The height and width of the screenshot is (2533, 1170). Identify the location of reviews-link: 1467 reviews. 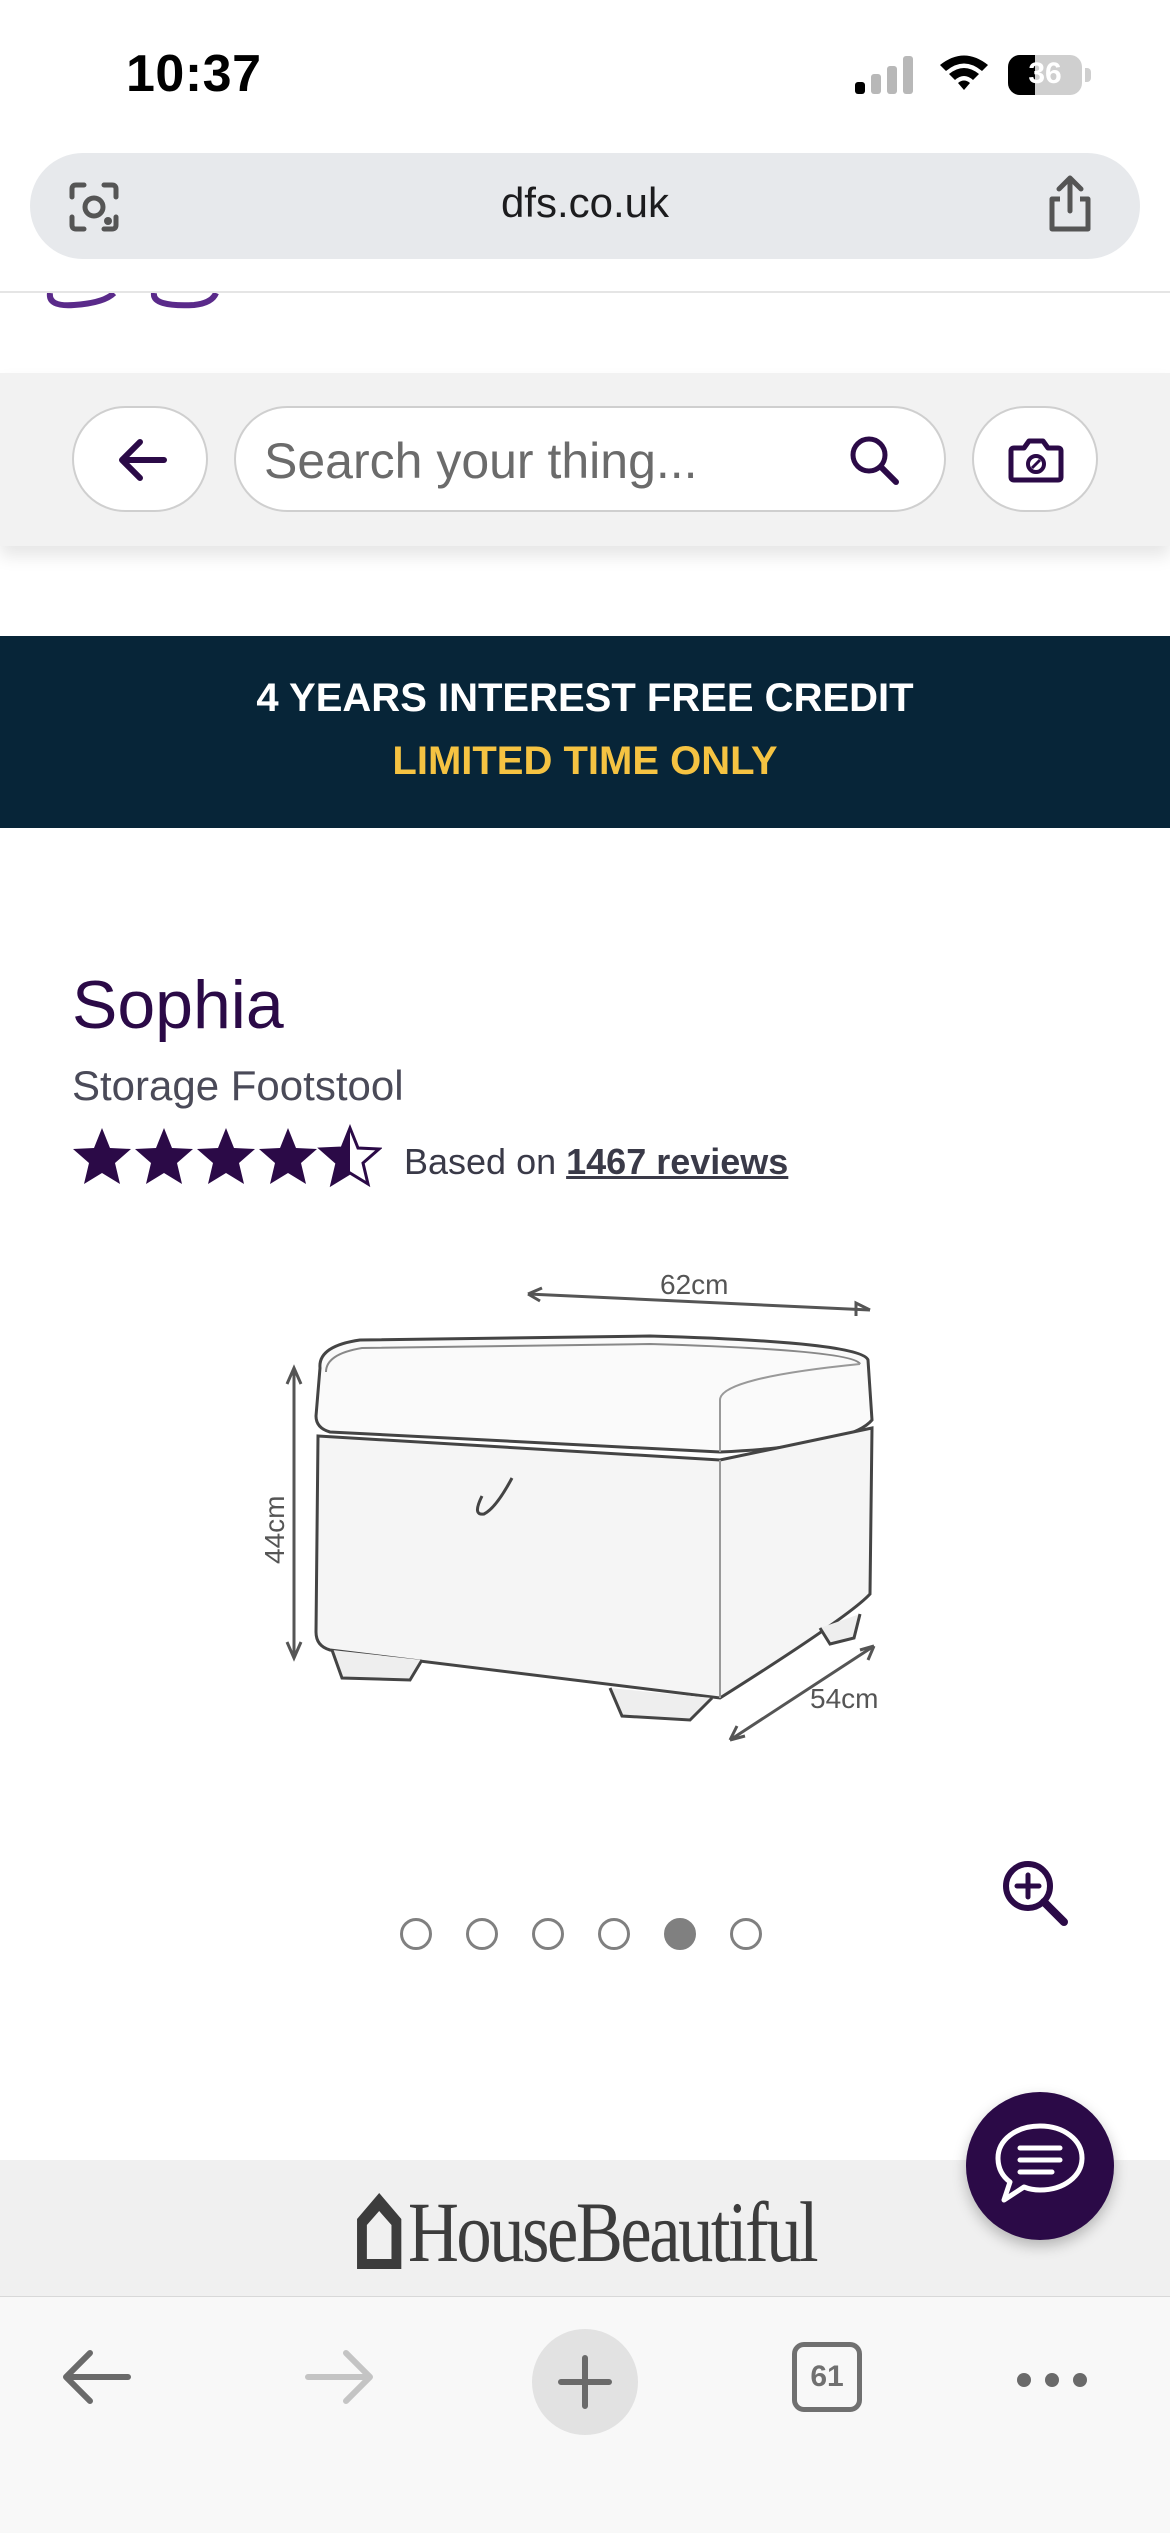
(677, 1161).